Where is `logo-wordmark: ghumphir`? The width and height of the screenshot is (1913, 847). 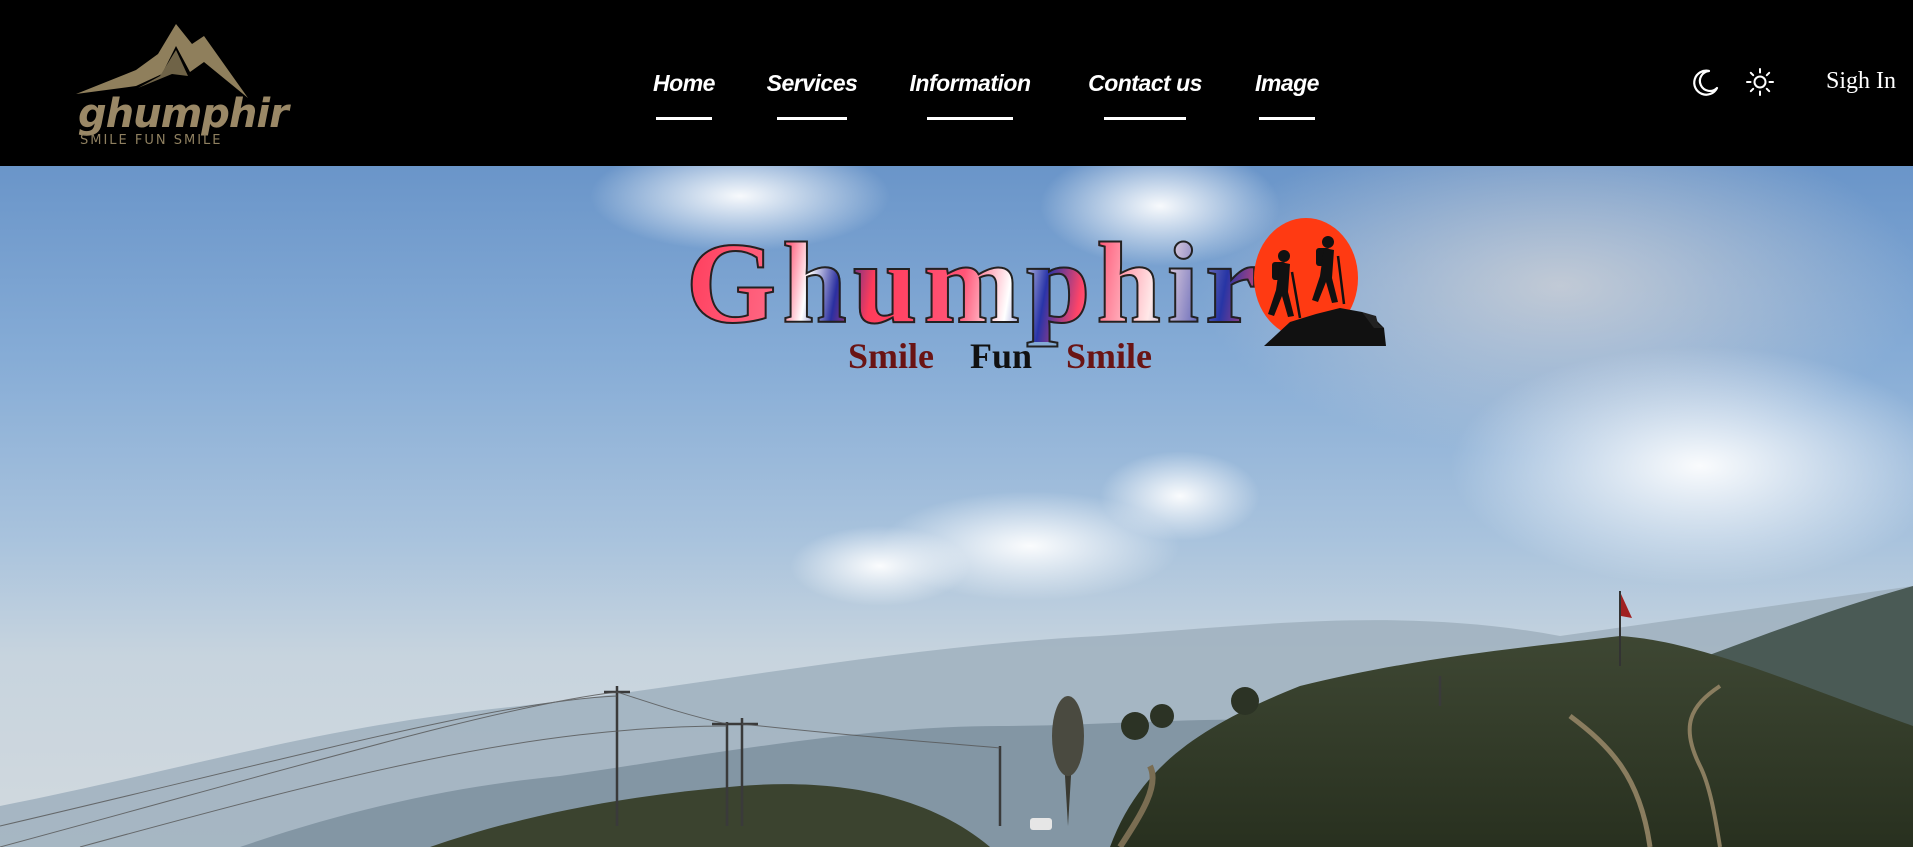 logo-wordmark: ghumphir is located at coordinates (183, 114).